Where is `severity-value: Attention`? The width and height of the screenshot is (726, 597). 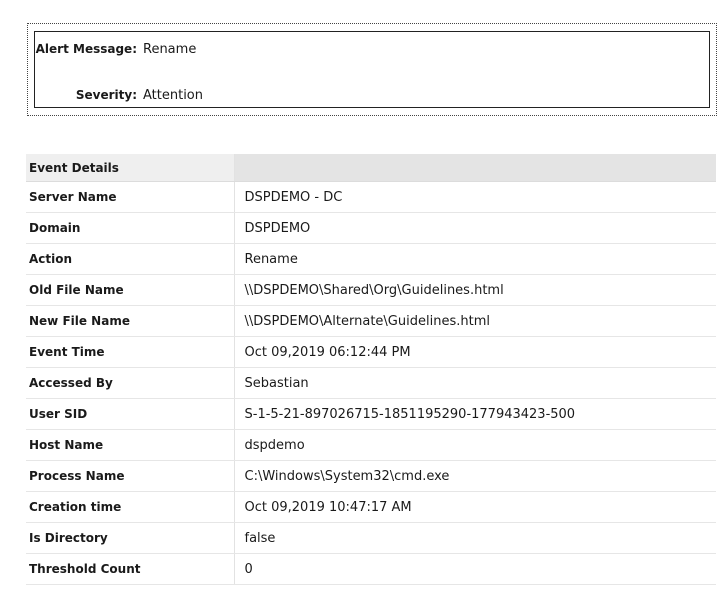
severity-value: Attention is located at coordinates (173, 95).